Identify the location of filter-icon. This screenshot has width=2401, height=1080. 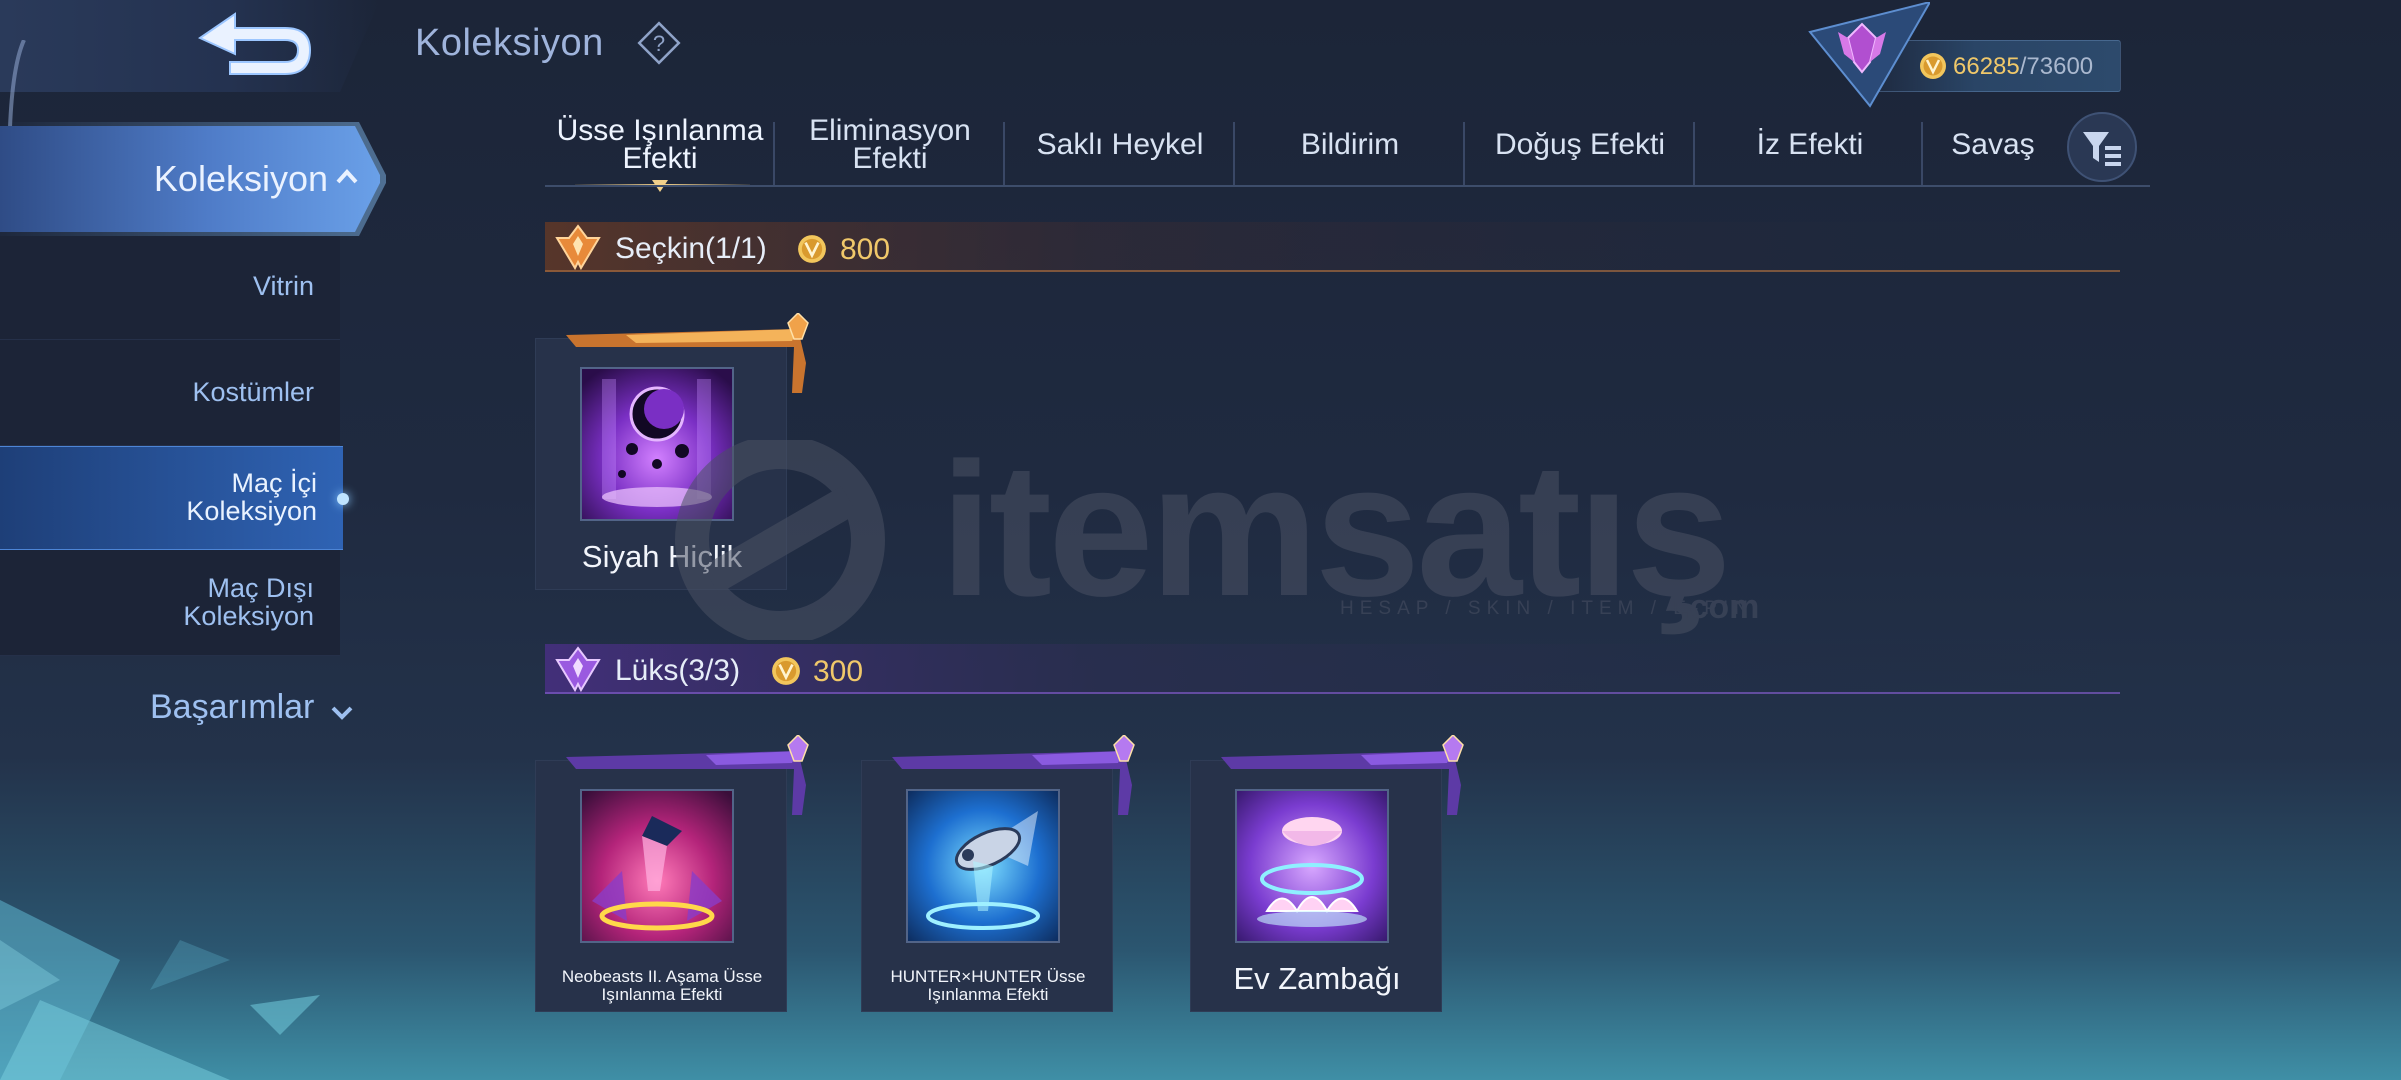
(2102, 149).